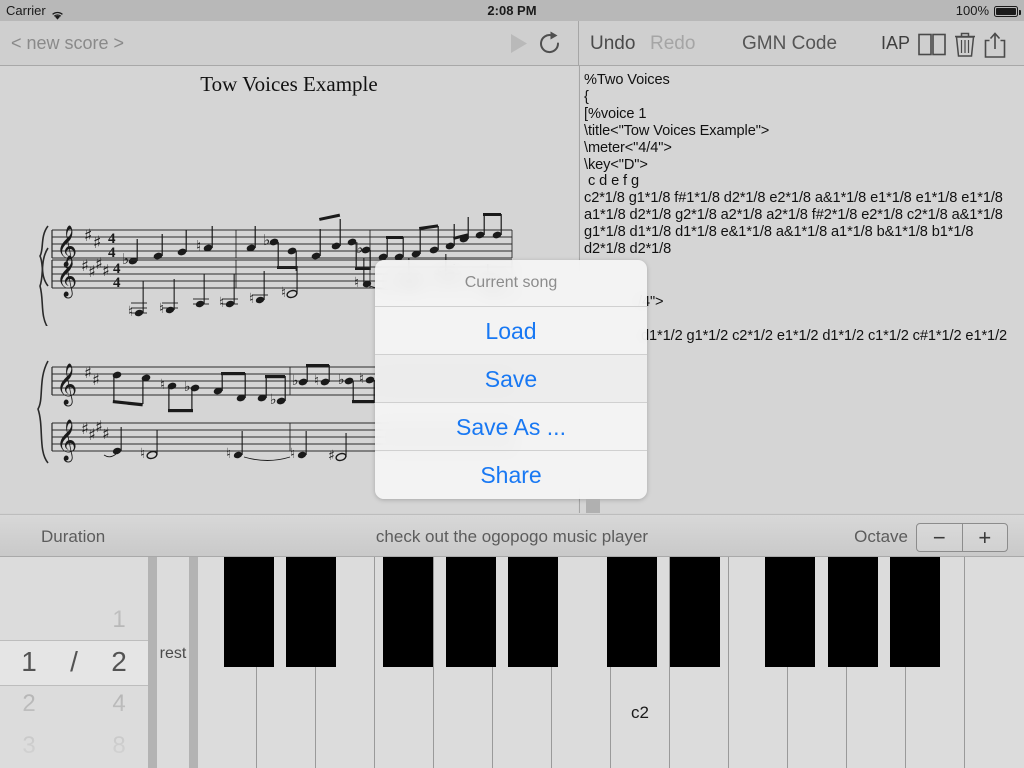  I want to click on picker-option: 3, so click(29, 746).